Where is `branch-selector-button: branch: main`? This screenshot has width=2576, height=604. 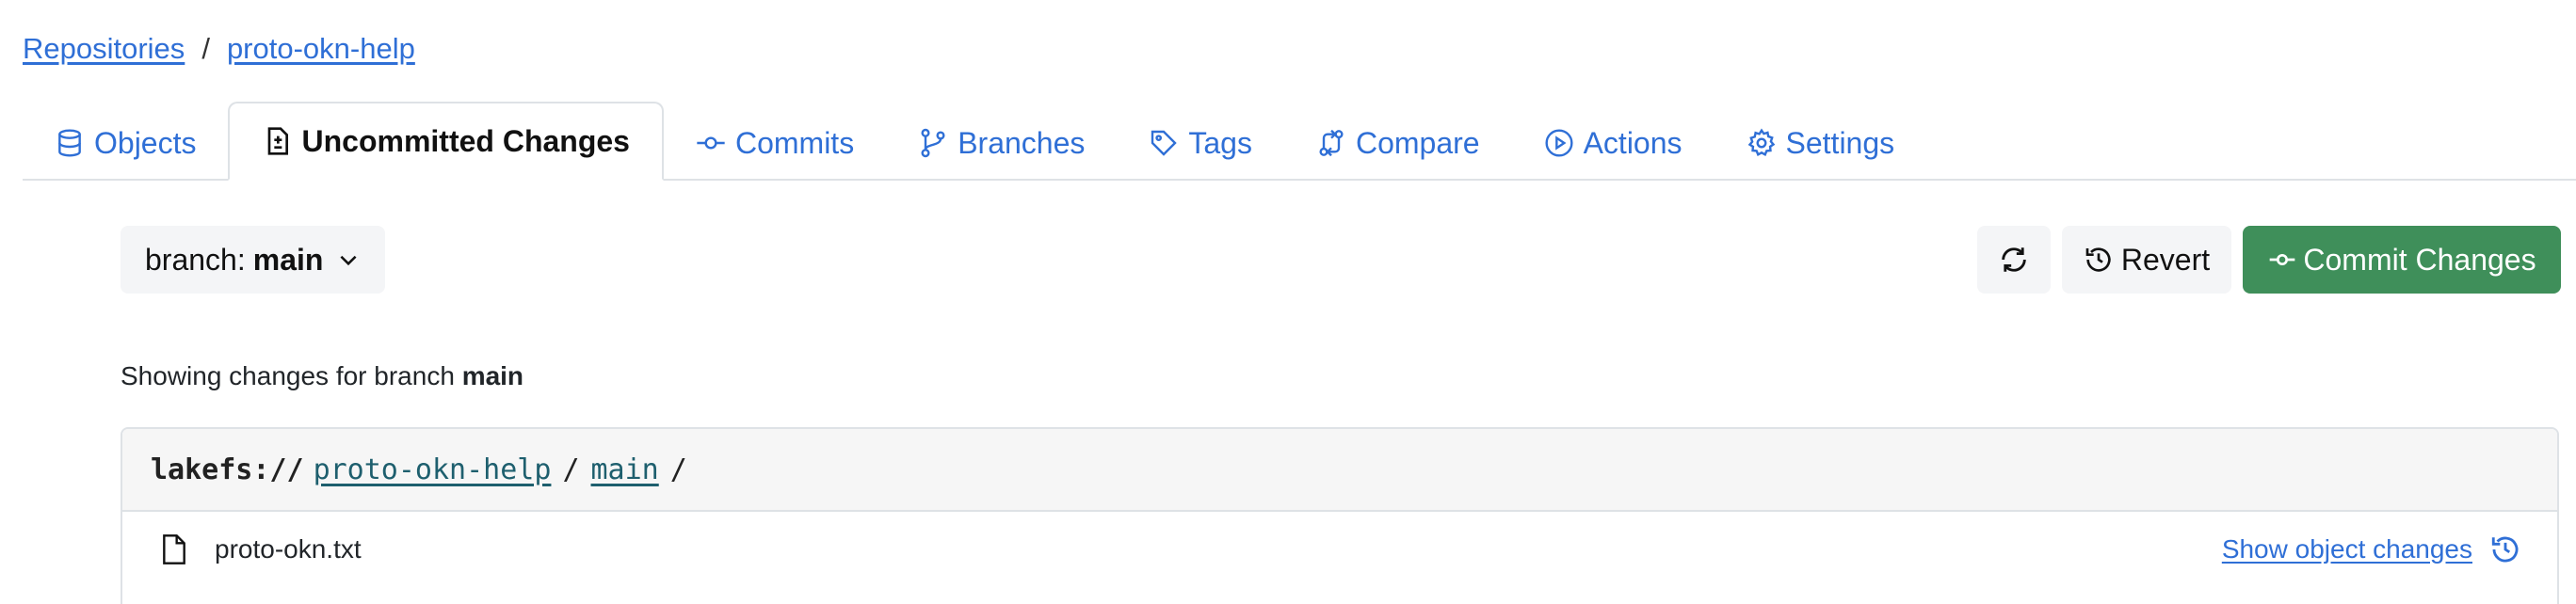 branch-selector-button: branch: main is located at coordinates (253, 260).